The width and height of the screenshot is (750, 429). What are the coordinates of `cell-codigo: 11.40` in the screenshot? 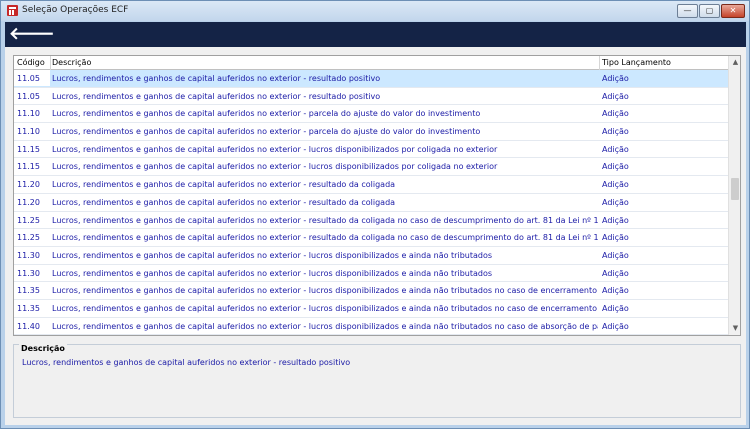 It's located at (28, 326).